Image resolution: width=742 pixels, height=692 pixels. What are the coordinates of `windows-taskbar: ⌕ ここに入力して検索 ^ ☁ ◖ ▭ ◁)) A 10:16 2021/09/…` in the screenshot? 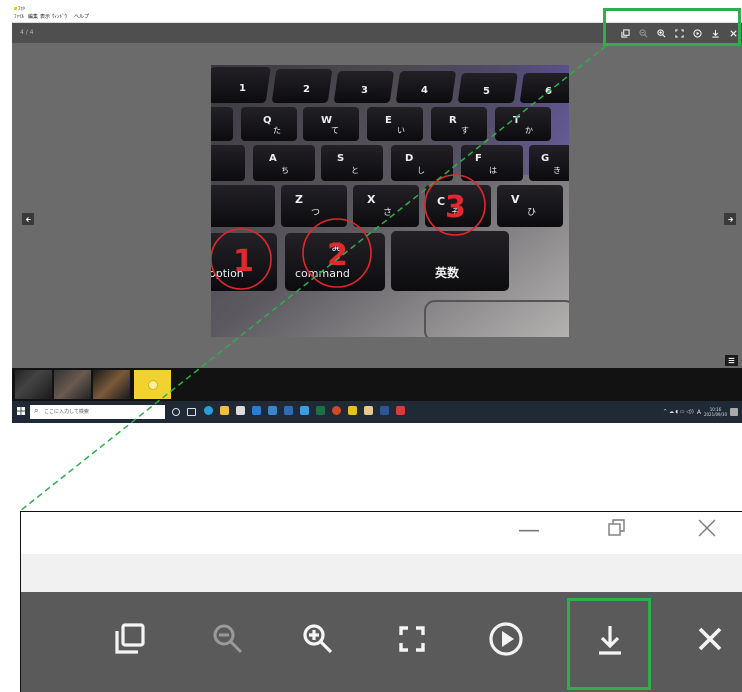 It's located at (377, 412).